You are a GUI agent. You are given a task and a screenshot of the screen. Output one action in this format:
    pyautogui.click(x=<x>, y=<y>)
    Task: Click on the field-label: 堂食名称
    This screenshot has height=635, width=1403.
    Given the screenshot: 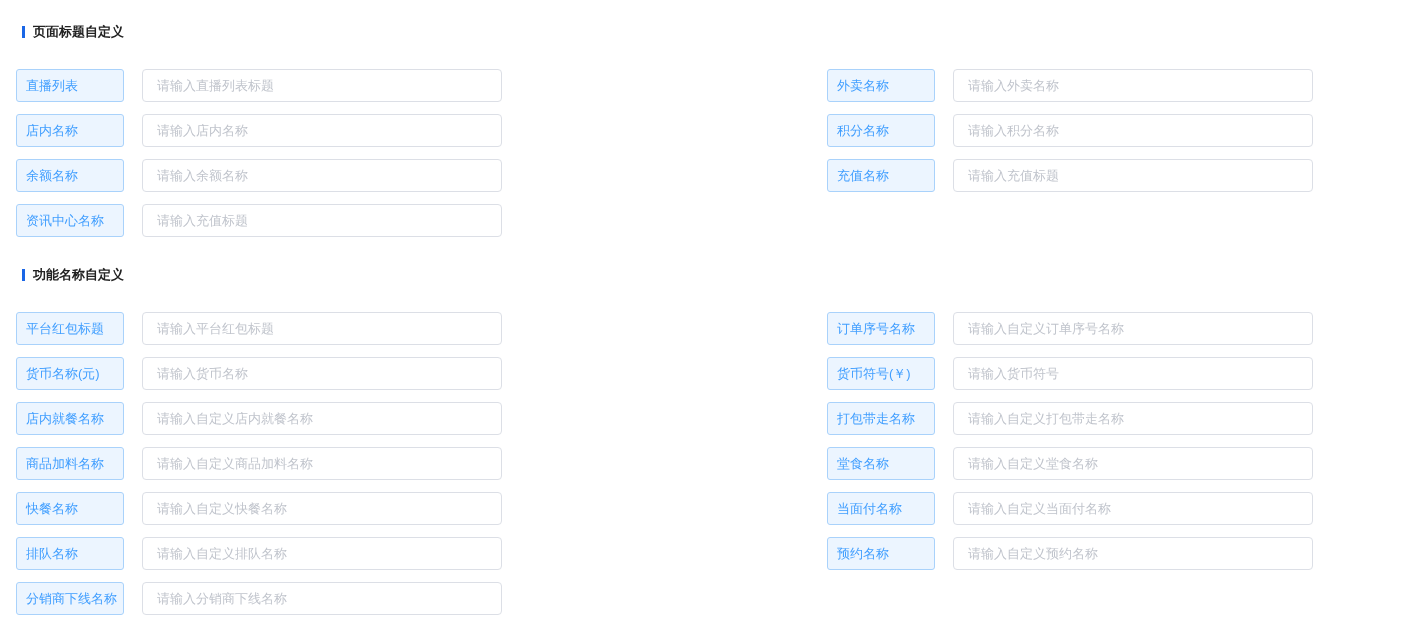 What is the action you would take?
    pyautogui.click(x=881, y=463)
    